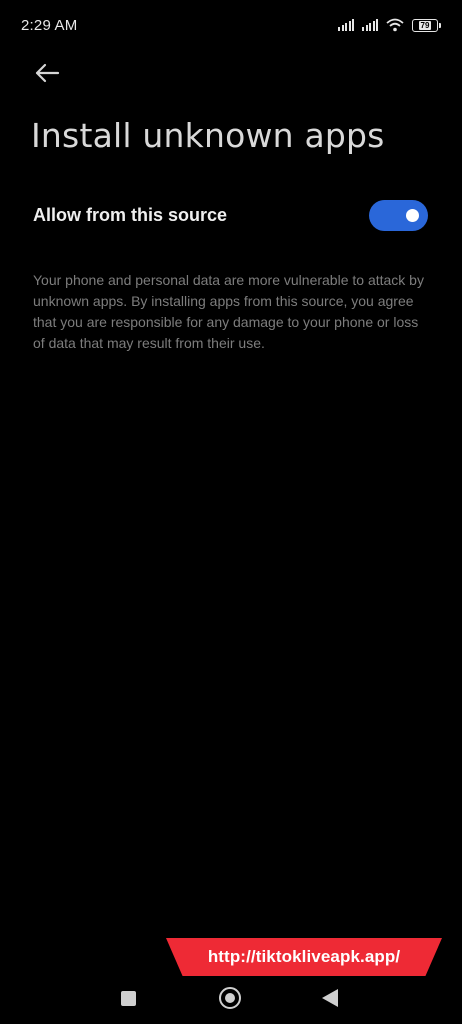  I want to click on arrow-left-icon, so click(47, 73).